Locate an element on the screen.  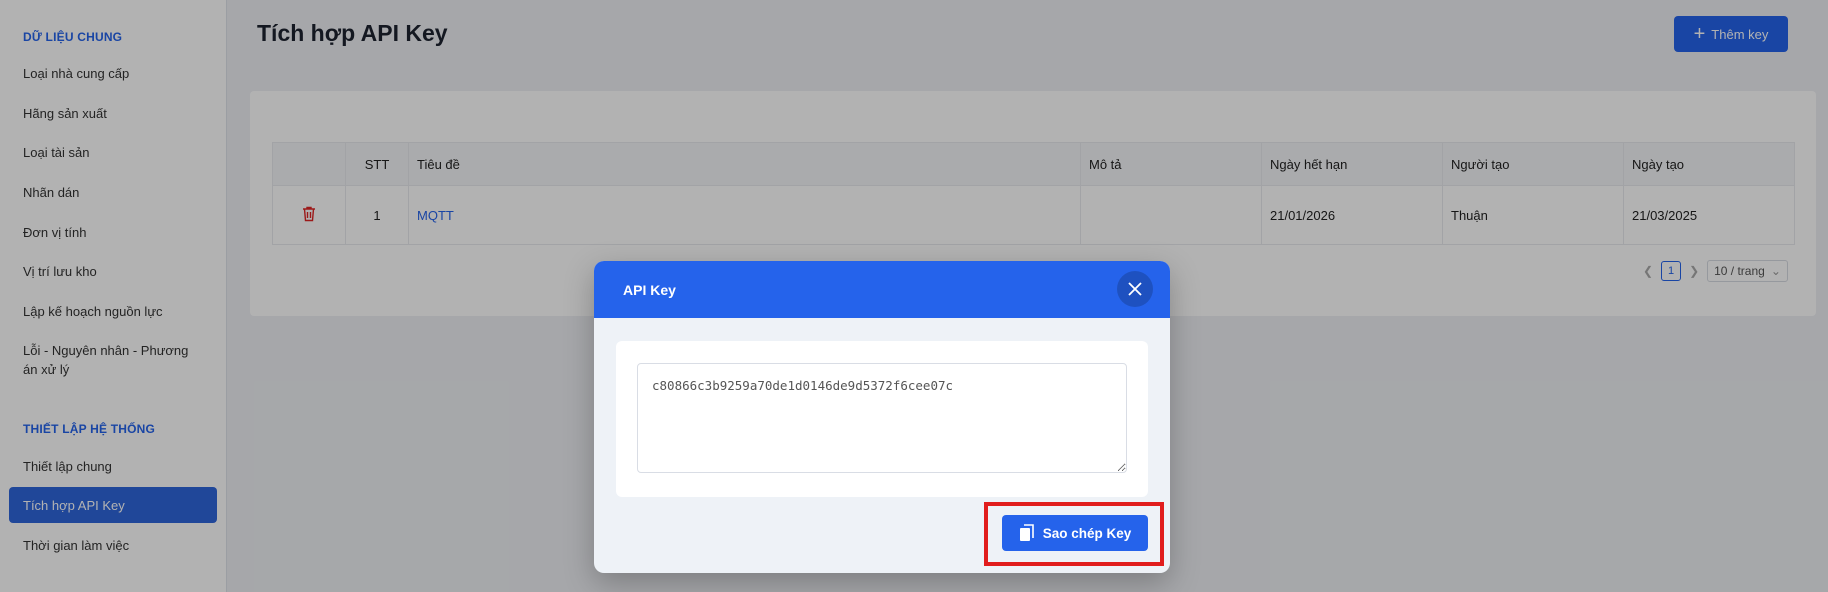
modal-header: API Key is located at coordinates (882, 289).